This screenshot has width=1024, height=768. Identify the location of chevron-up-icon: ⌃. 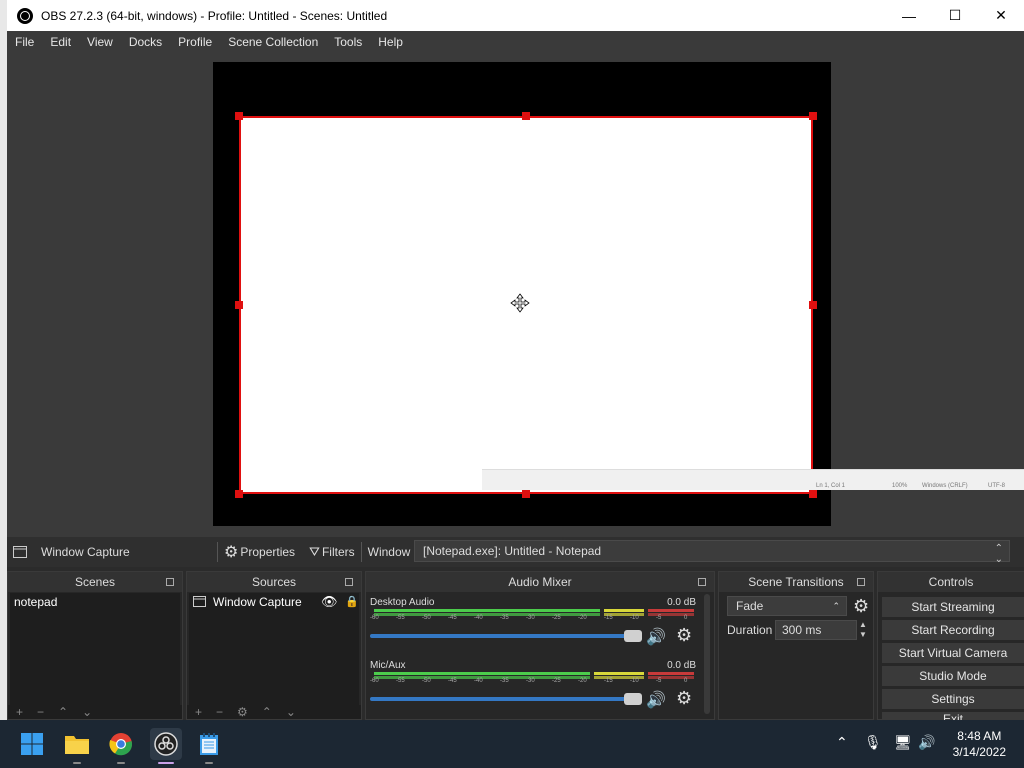
(842, 742).